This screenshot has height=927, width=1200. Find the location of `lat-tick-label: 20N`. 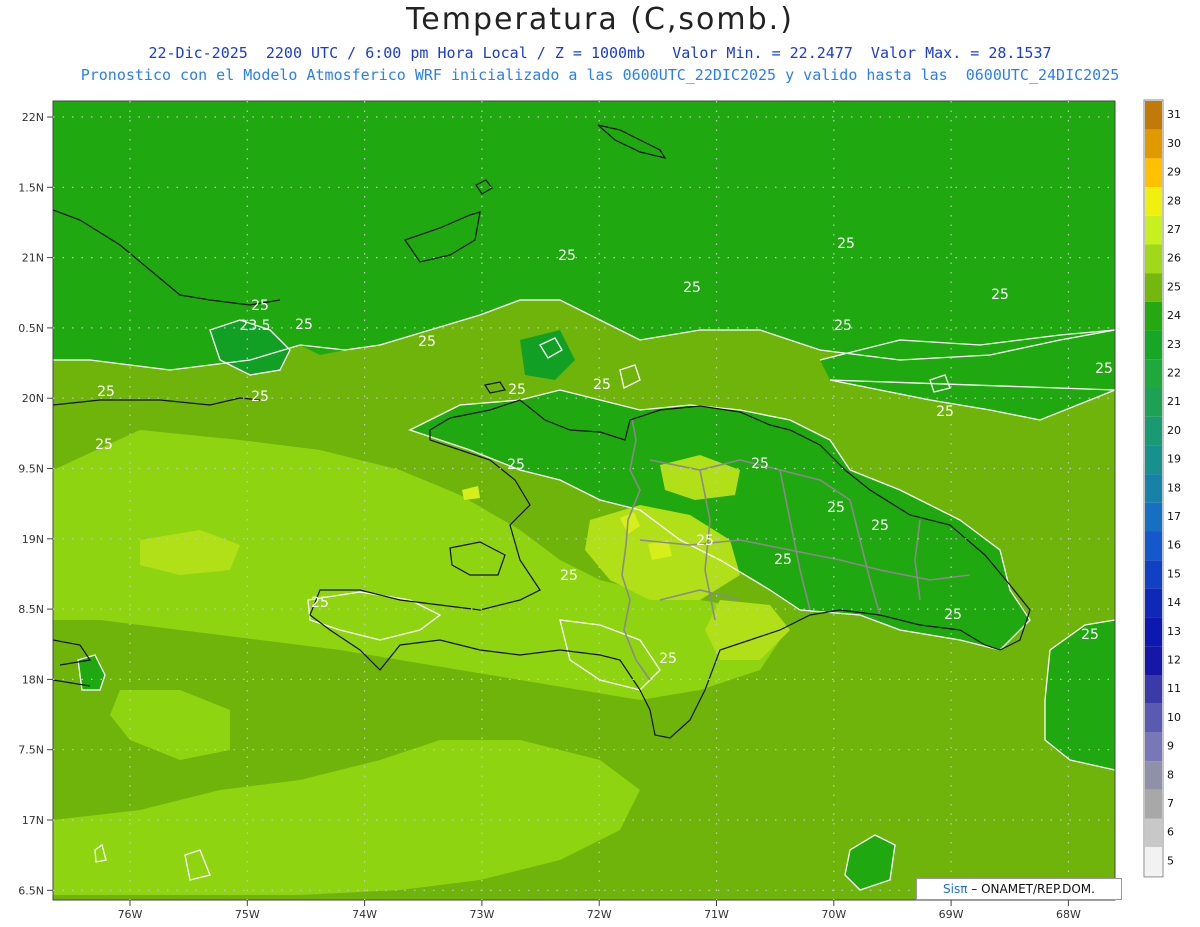

lat-tick-label: 20N is located at coordinates (33, 398).